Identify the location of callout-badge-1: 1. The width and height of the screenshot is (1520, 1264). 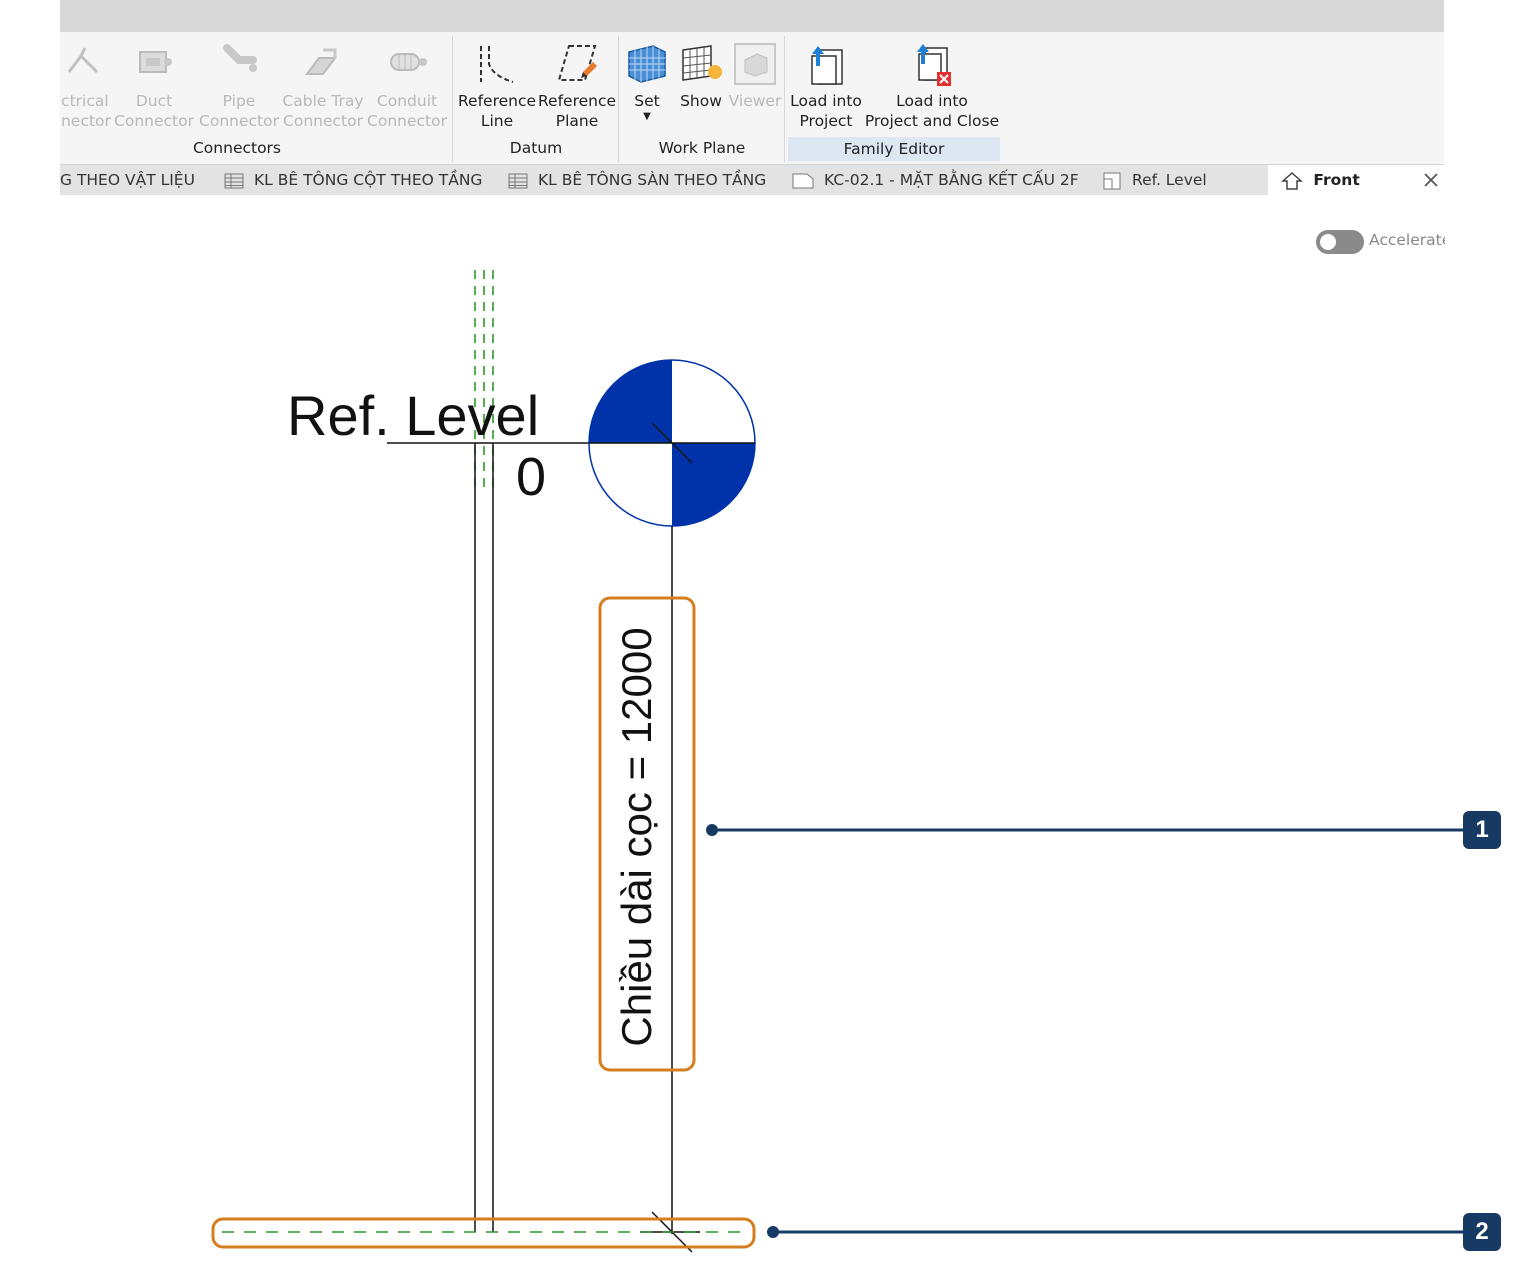
(1482, 830).